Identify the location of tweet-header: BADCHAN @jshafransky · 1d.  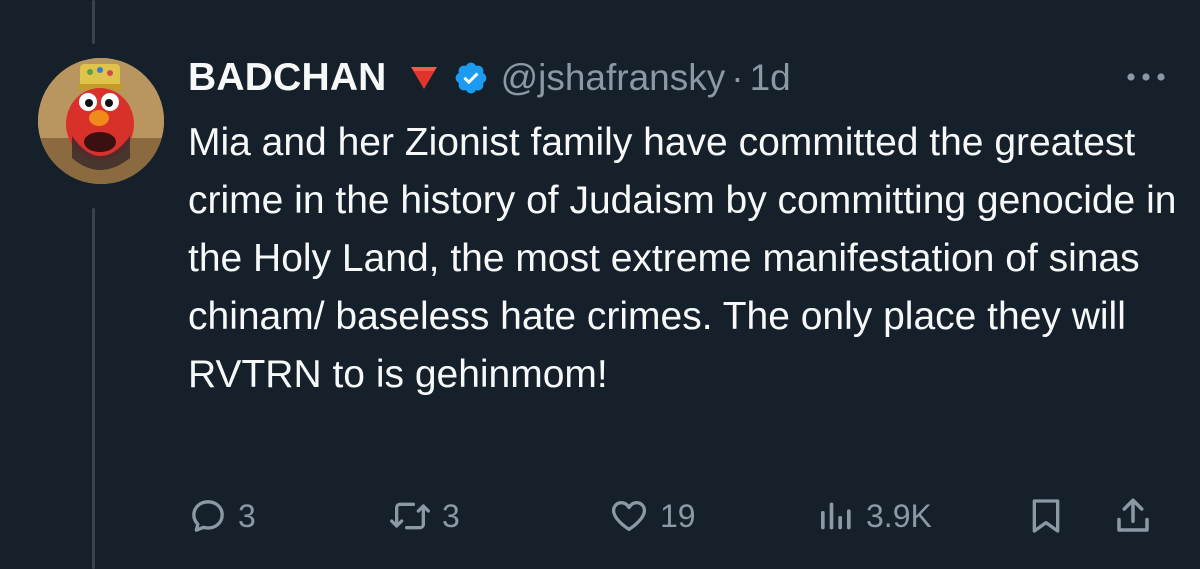
(489, 78).